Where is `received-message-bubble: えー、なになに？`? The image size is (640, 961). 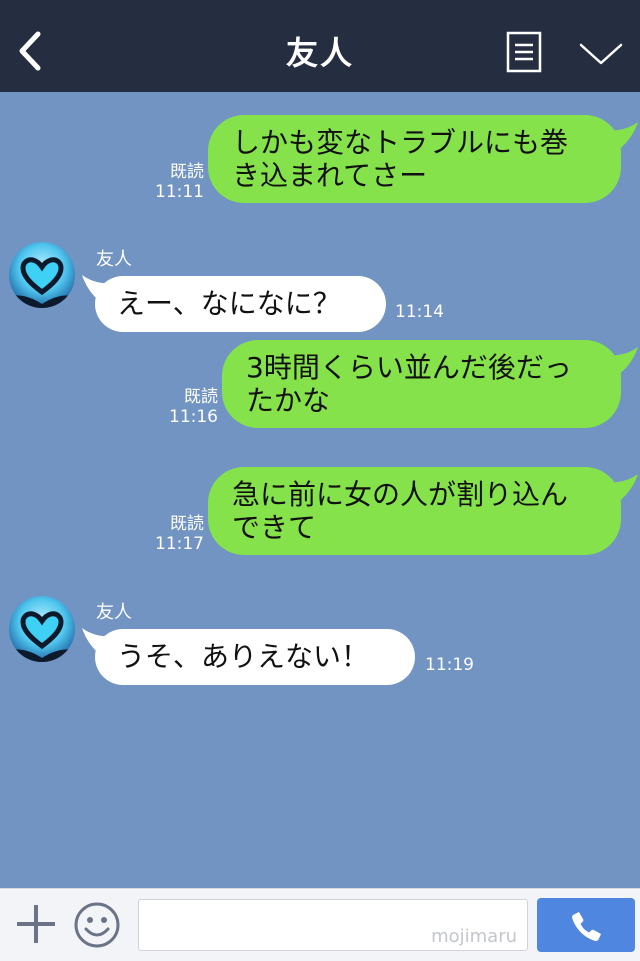
received-message-bubble: えー、なになに？ is located at coordinates (240, 304).